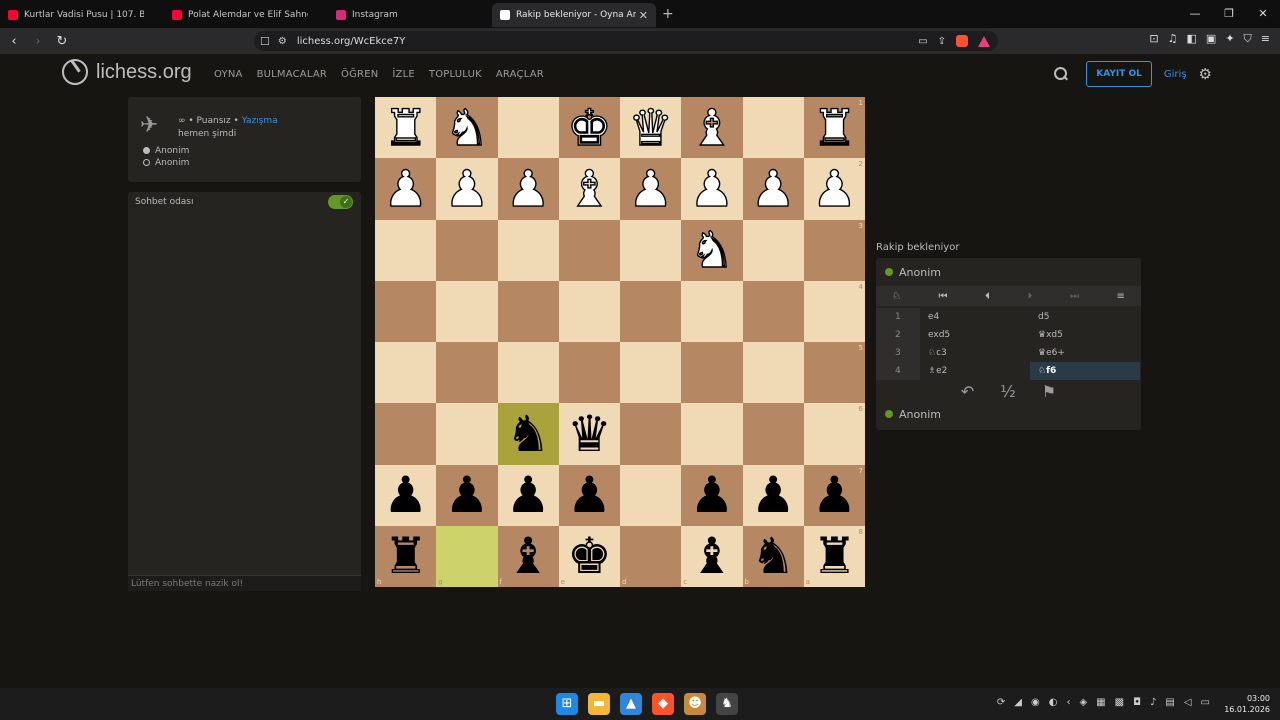 The width and height of the screenshot is (1280, 720). I want to click on tray-app-icon: ▦, so click(1100, 702).